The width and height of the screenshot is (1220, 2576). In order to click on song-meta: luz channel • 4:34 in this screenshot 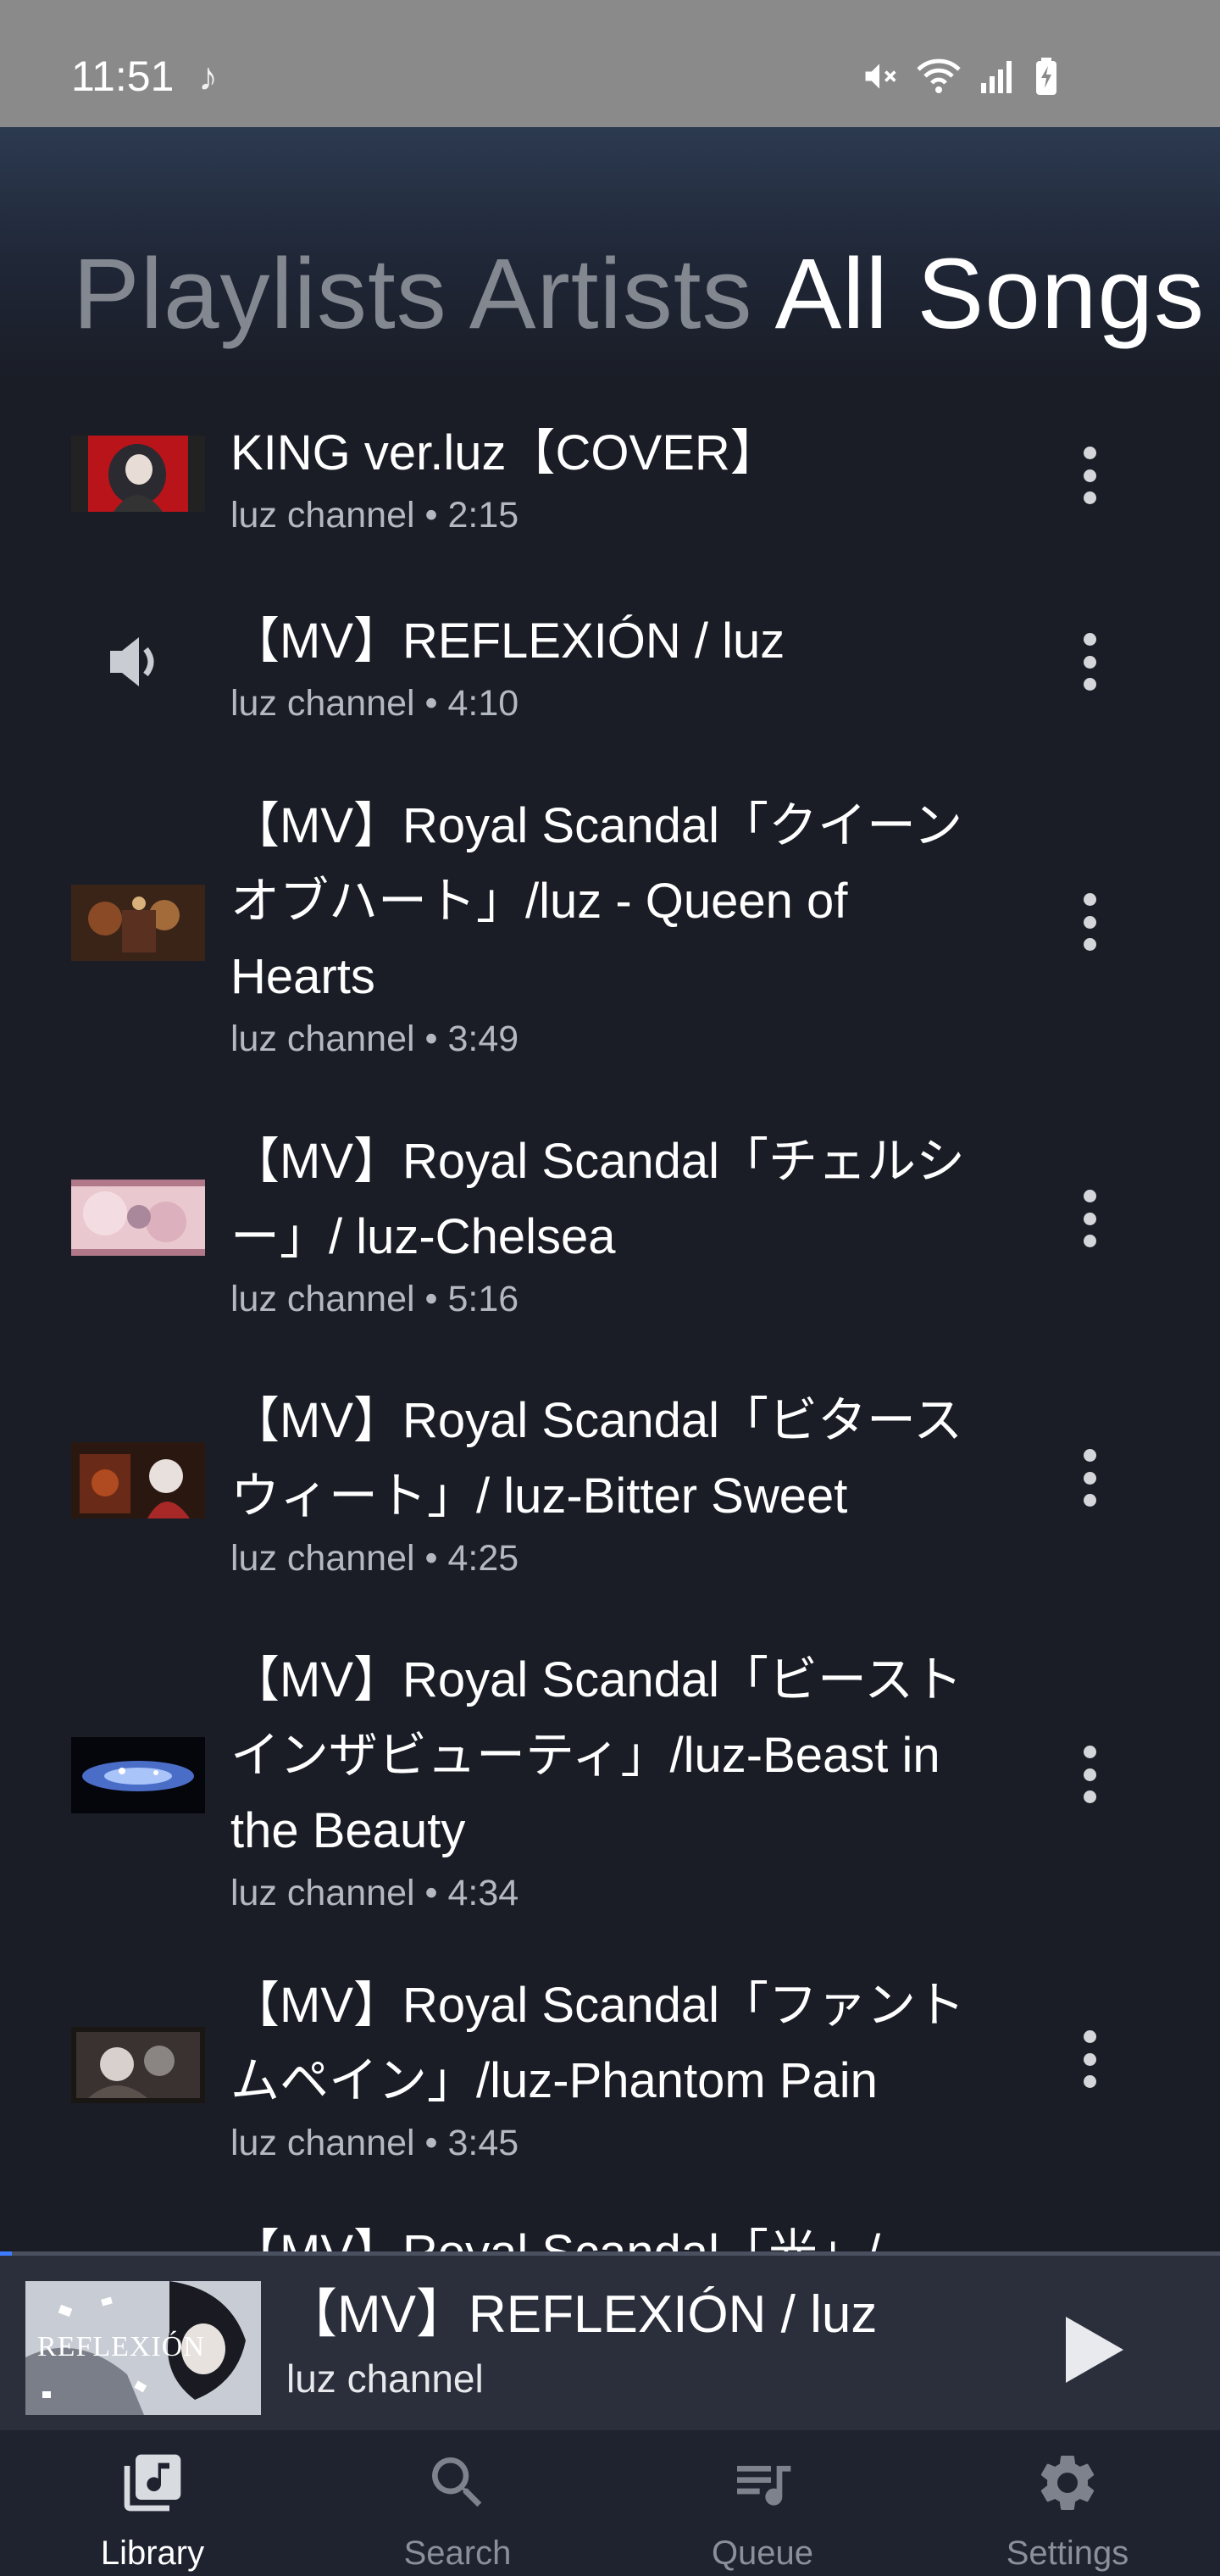, I will do `click(374, 1893)`.